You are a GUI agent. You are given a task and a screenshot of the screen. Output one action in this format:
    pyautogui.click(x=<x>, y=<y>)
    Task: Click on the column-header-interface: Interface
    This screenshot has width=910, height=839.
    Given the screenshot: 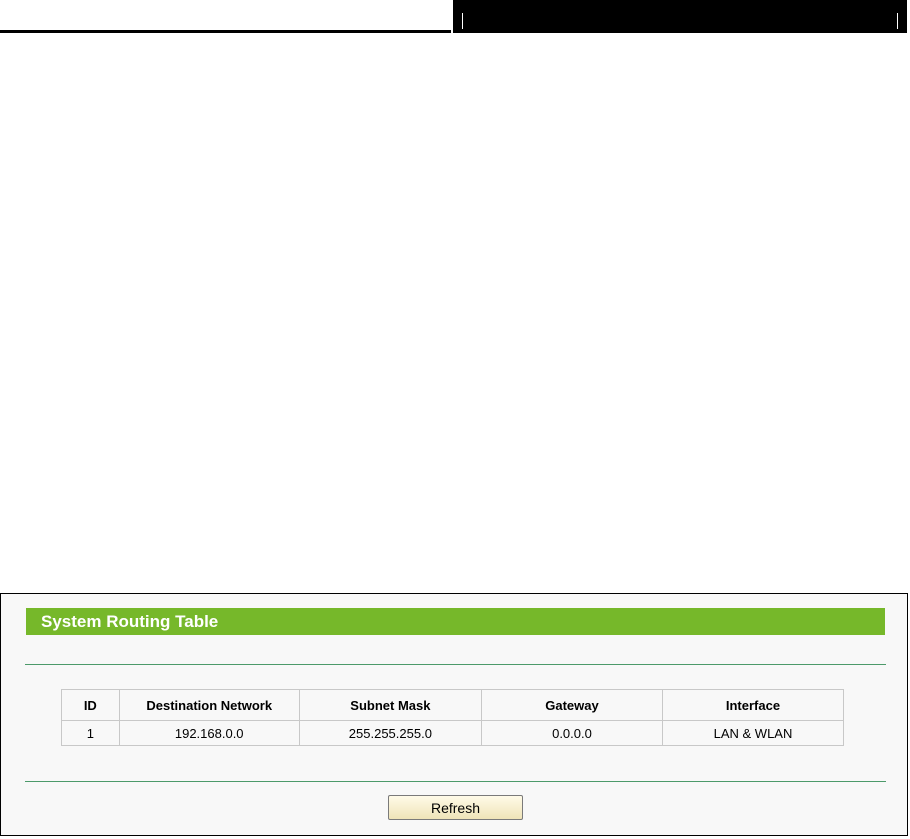 What is the action you would take?
    pyautogui.click(x=753, y=705)
    